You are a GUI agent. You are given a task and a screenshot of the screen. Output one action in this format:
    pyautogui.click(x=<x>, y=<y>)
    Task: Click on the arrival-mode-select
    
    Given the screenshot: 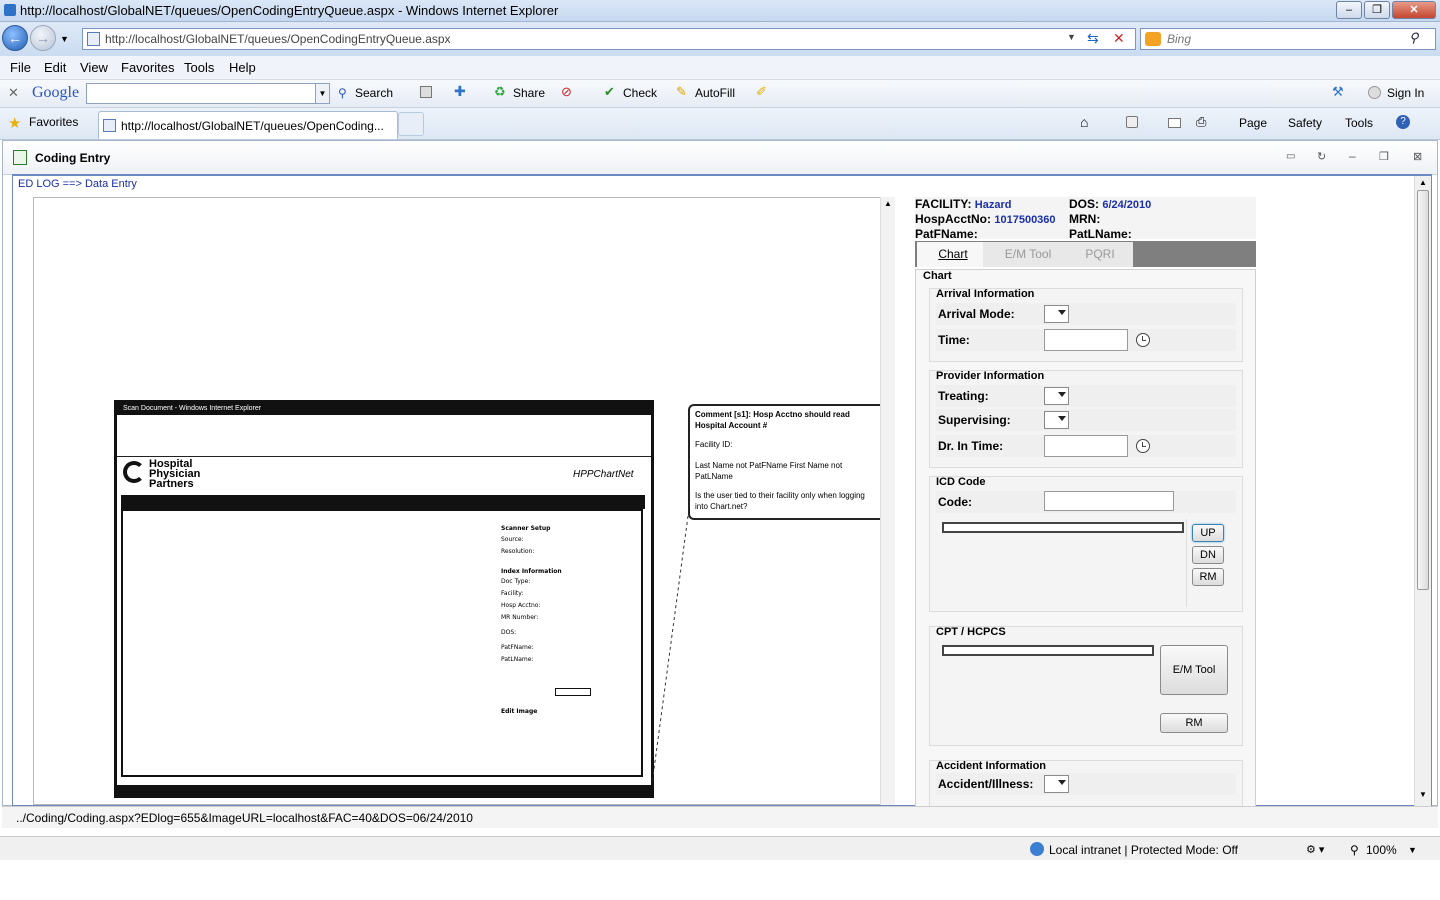 What is the action you would take?
    pyautogui.click(x=1056, y=314)
    